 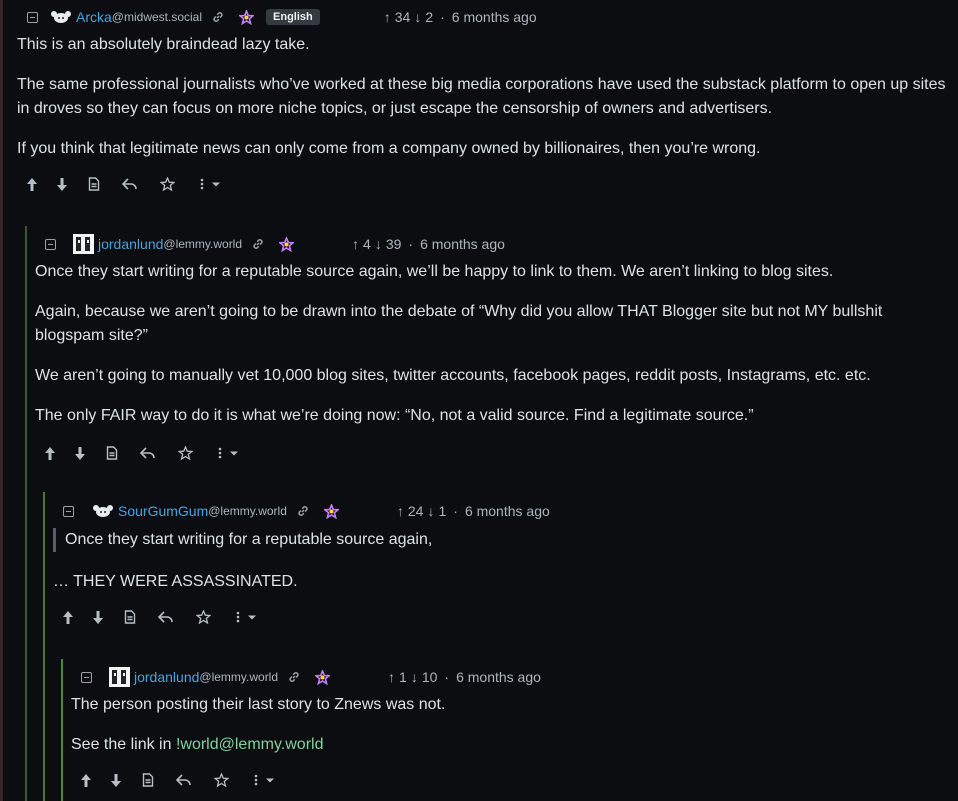 I want to click on vote-score: ↑ 34 ↓ 2, so click(x=408, y=17).